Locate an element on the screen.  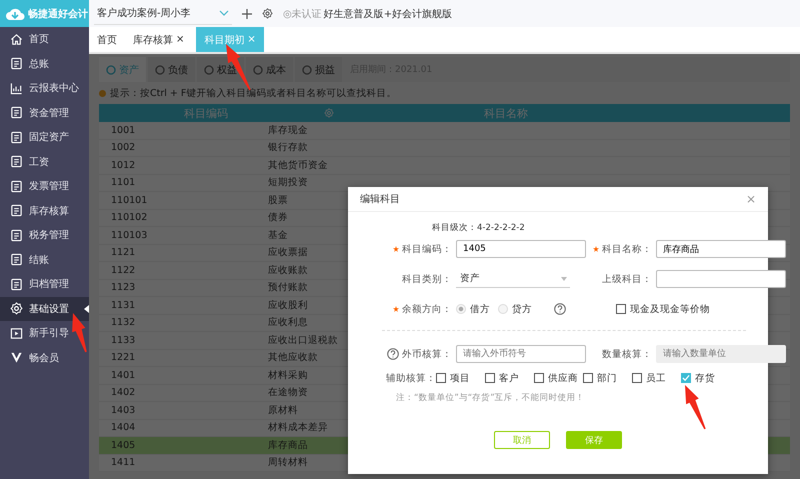
table-cell-text: 1133 is located at coordinates (123, 340).